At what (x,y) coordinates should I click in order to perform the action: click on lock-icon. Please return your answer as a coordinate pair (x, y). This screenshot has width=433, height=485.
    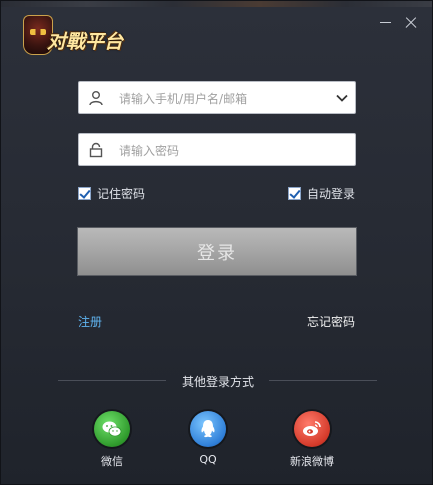
    Looking at the image, I should click on (96, 150).